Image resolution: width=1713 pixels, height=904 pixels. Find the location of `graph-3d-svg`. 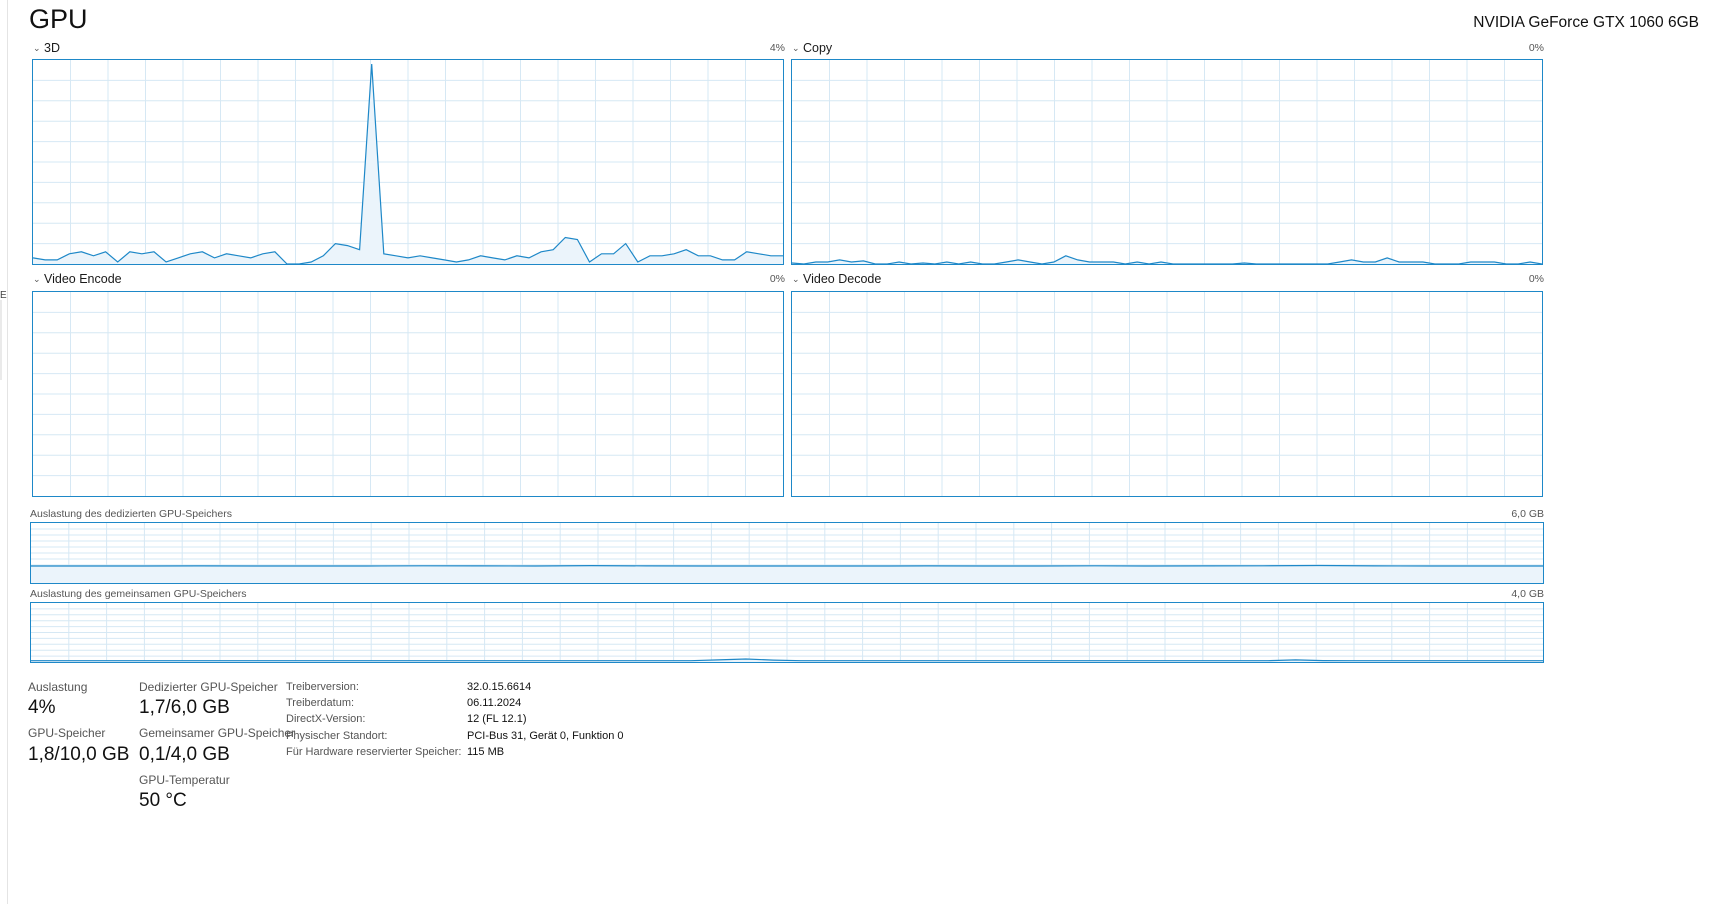

graph-3d-svg is located at coordinates (408, 162).